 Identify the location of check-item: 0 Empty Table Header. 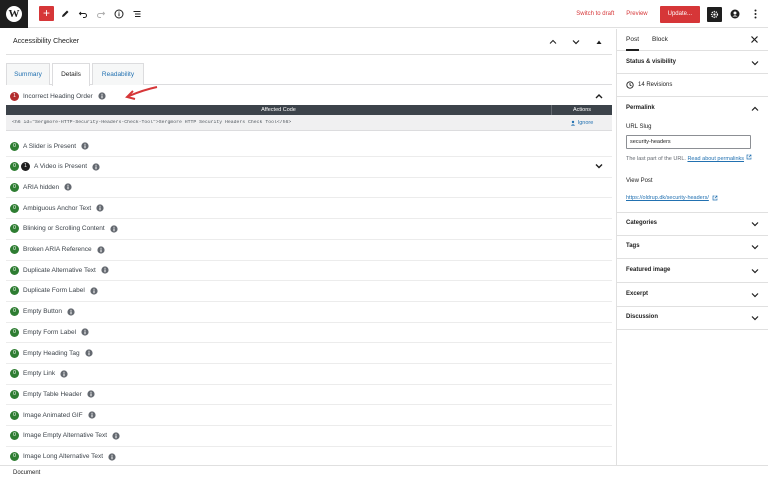
(52, 394).